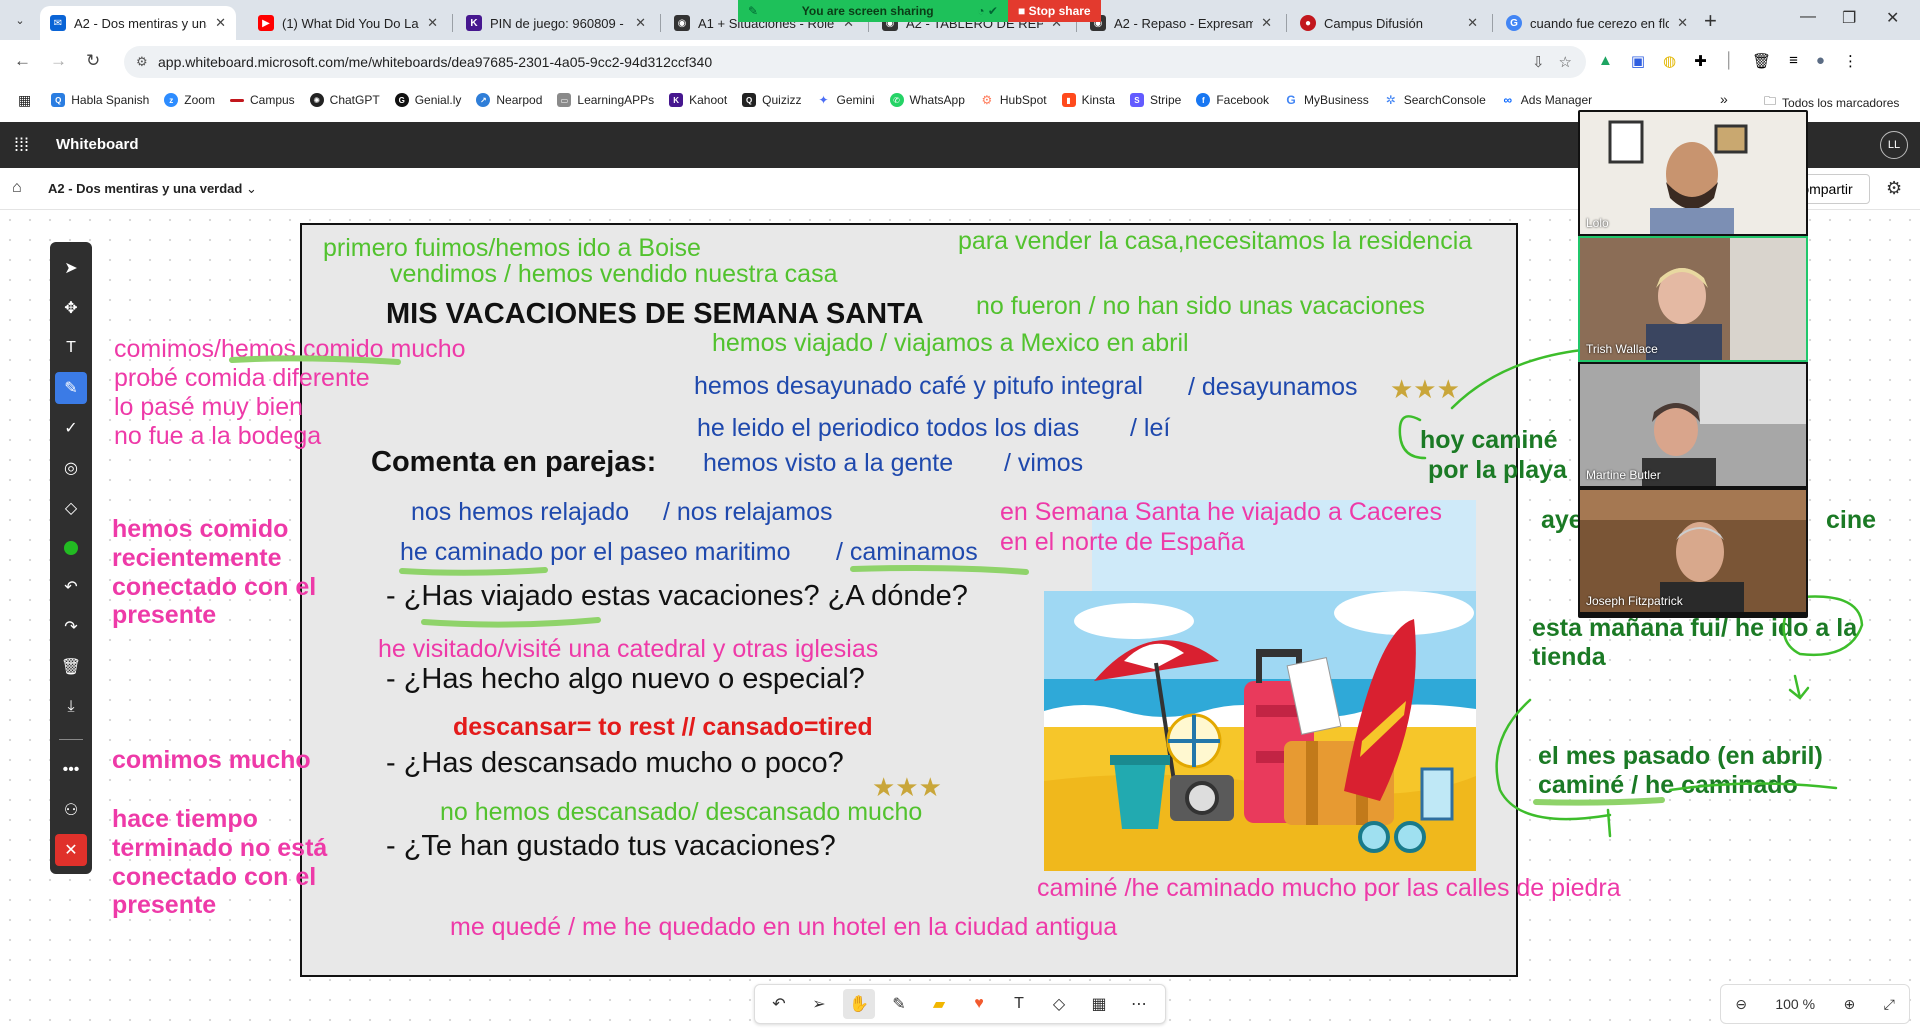 Image resolution: width=1920 pixels, height=1032 pixels. Describe the element at coordinates (1850, 61) in the screenshot. I see `menu-kebab-icon: ⋮` at that location.